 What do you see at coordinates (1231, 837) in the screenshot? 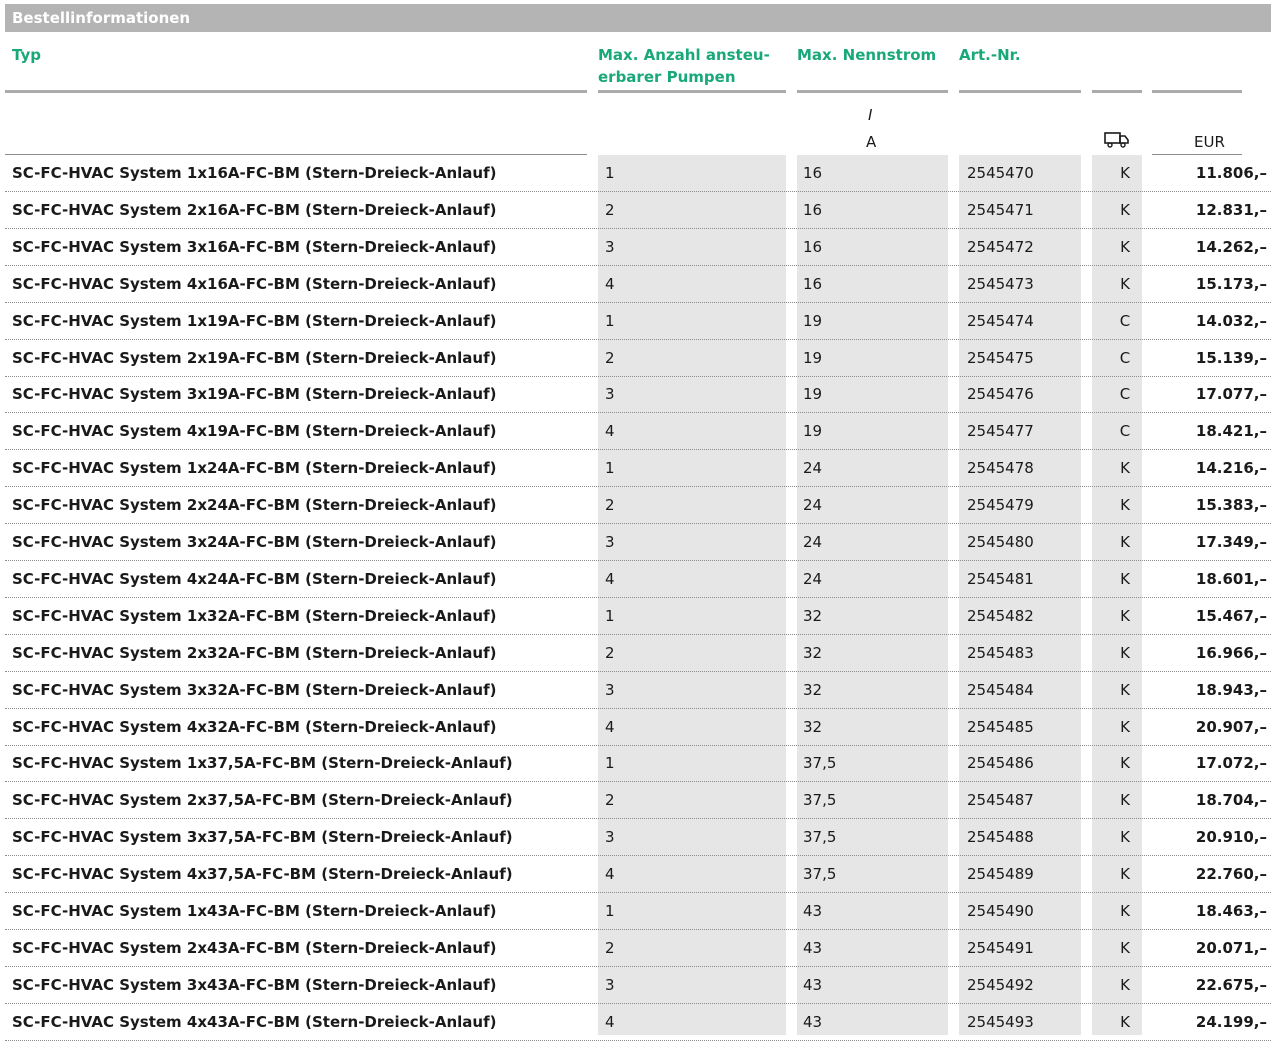
I see `cell-price: 20.910,–` at bounding box center [1231, 837].